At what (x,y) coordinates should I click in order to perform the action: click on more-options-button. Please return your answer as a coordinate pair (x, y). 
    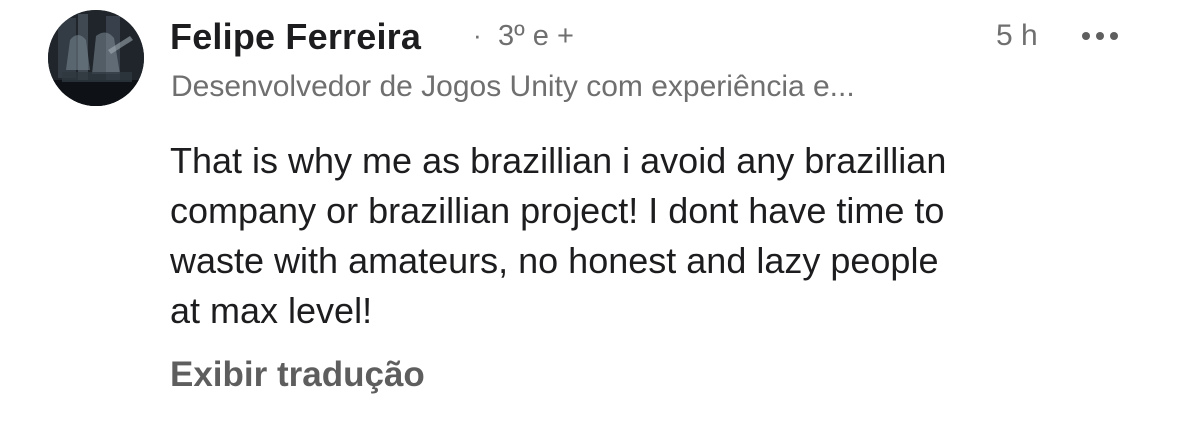
    Looking at the image, I should click on (1099, 36).